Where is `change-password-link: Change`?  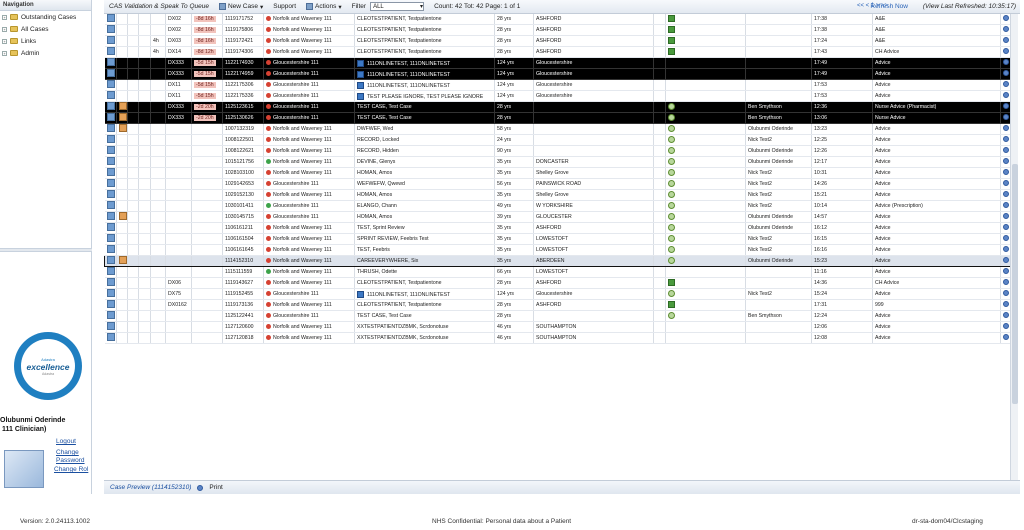 change-password-link: Change is located at coordinates (67, 452).